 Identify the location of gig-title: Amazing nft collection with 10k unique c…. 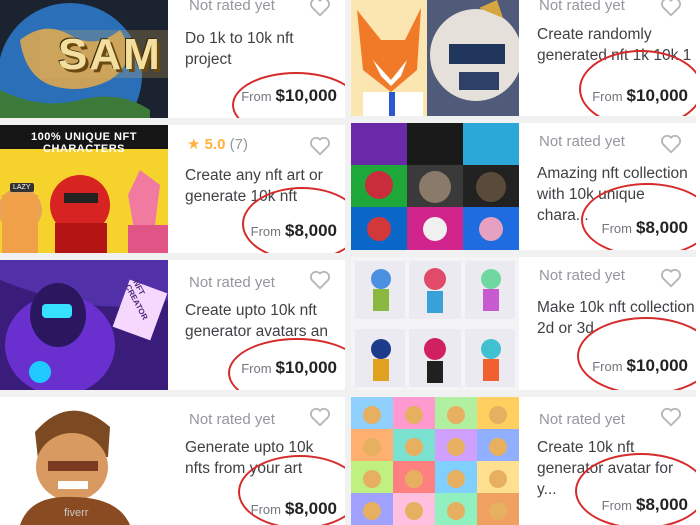
(616, 194).